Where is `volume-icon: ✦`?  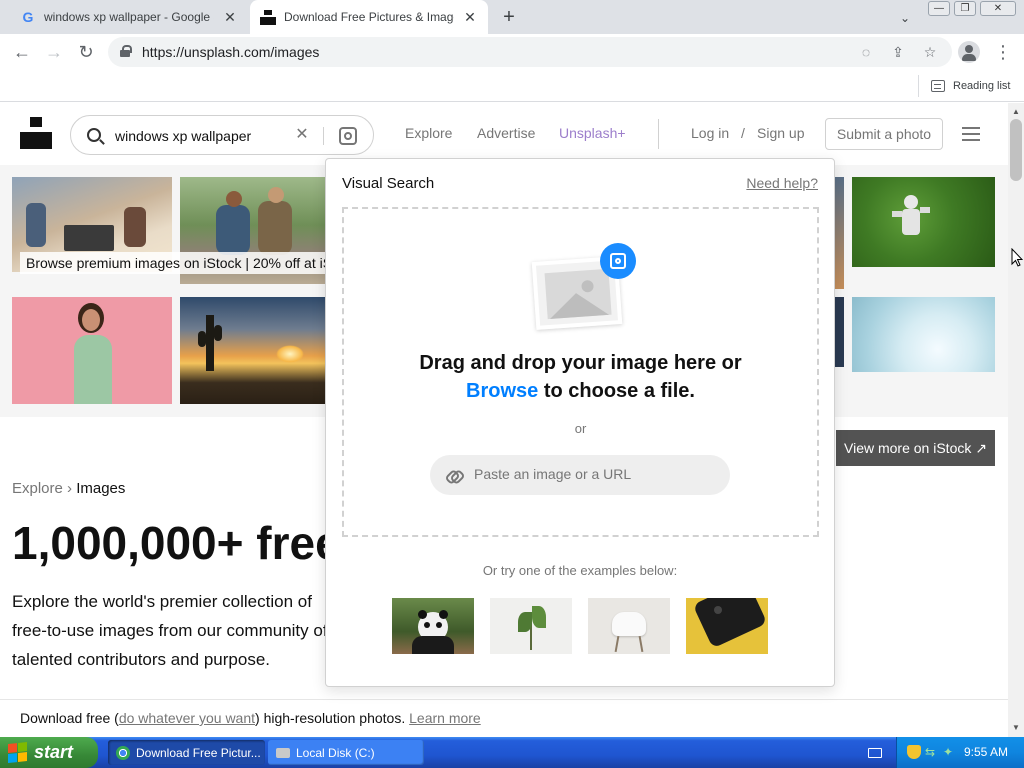
volume-icon: ✦ is located at coordinates (950, 752).